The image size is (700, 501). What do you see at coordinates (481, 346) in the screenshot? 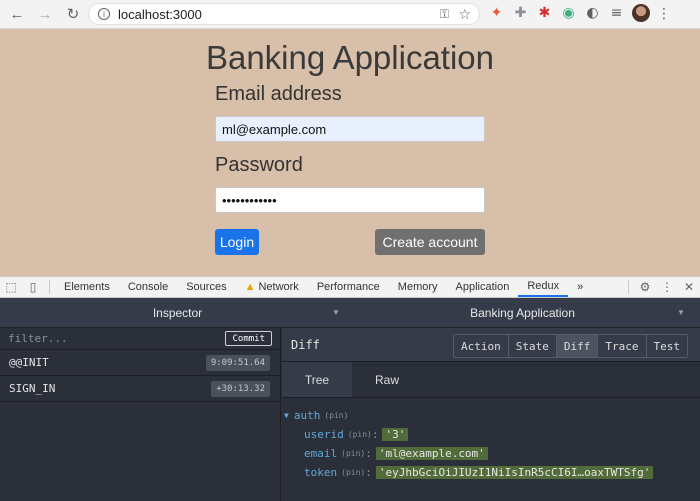
I see `monitor-action-button: Action` at bounding box center [481, 346].